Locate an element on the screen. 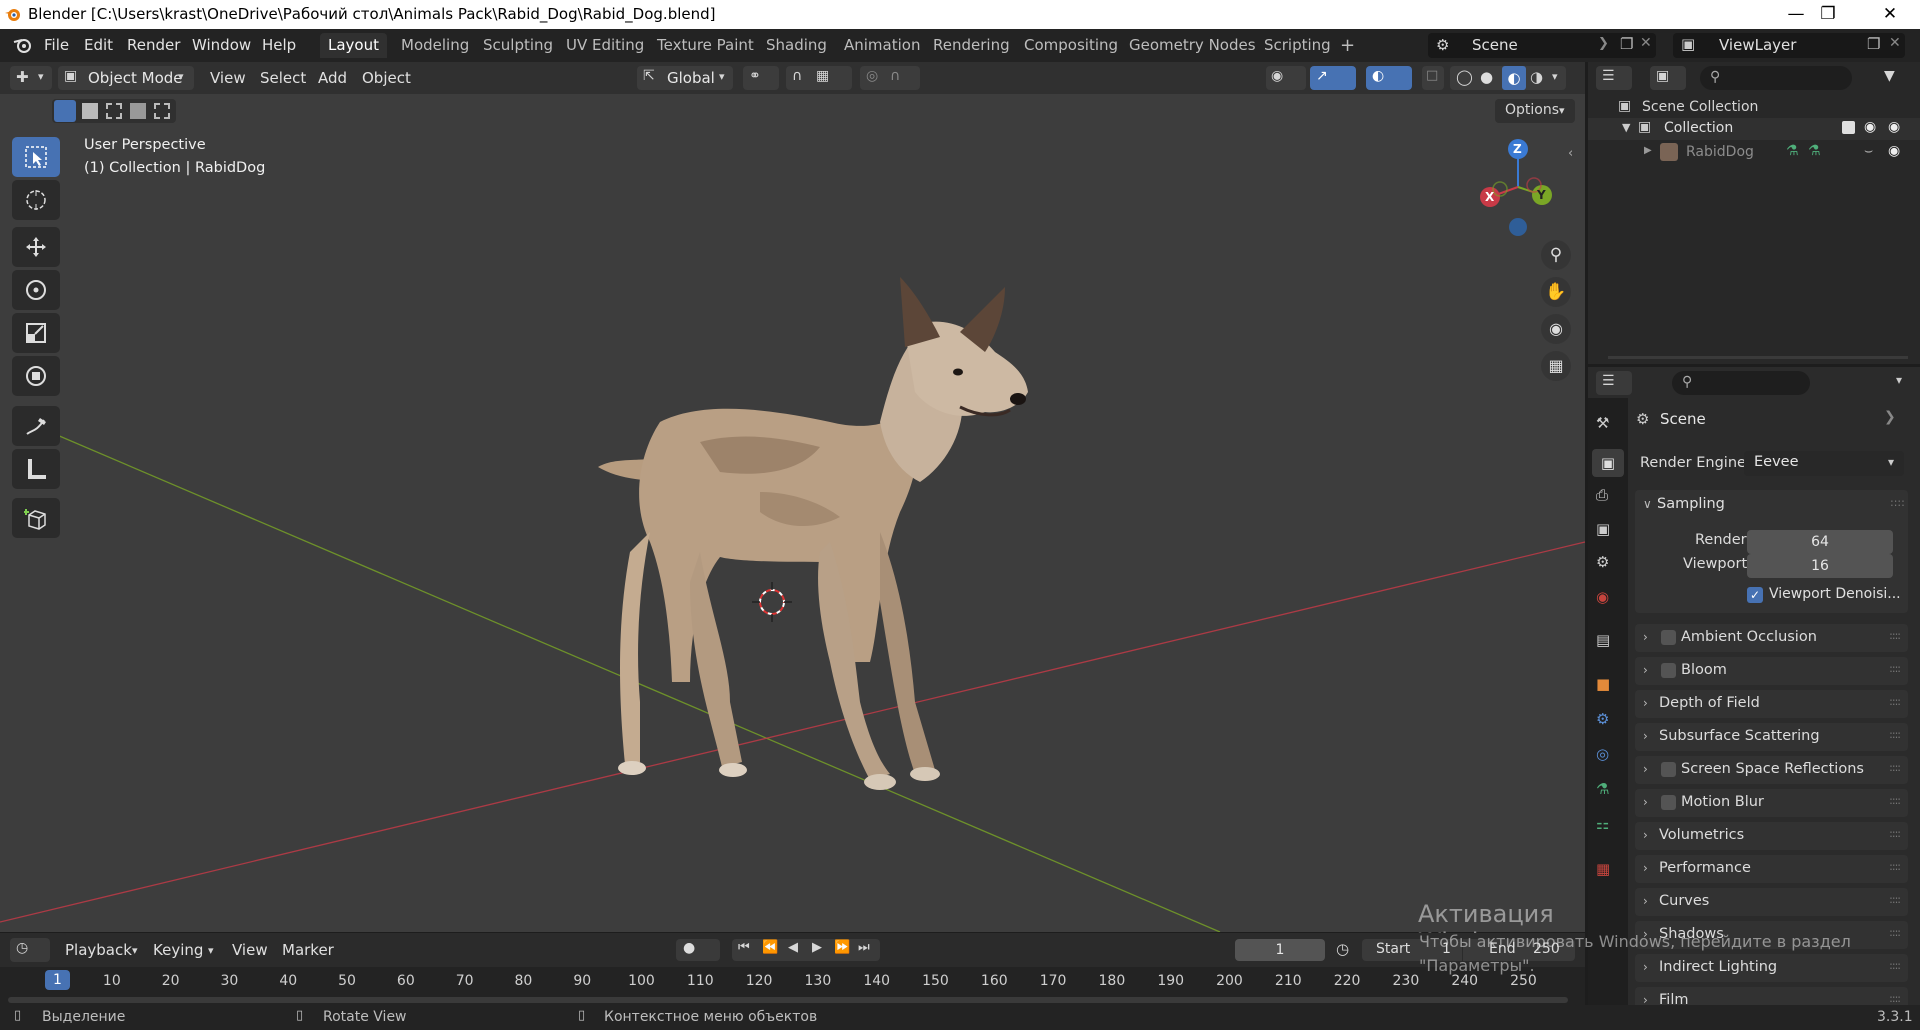 This screenshot has width=1920, height=1030. jump-end-icon: ⏭ is located at coordinates (864, 947).